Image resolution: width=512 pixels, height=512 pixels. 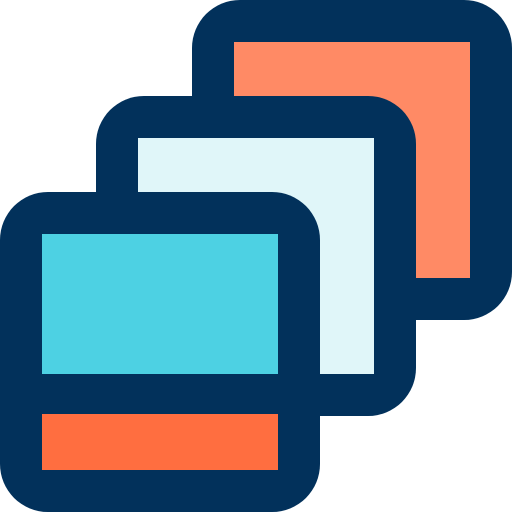 What do you see at coordinates (160, 442) in the screenshot?
I see `front-layer-bottom-strip` at bounding box center [160, 442].